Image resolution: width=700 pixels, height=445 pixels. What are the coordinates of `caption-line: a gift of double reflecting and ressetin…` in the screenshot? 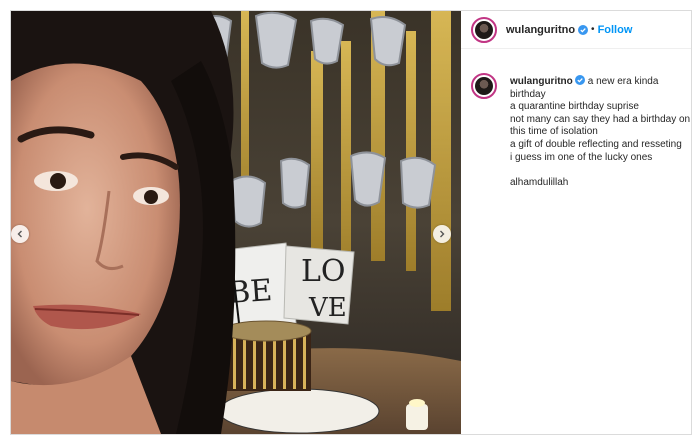 It's located at (596, 144).